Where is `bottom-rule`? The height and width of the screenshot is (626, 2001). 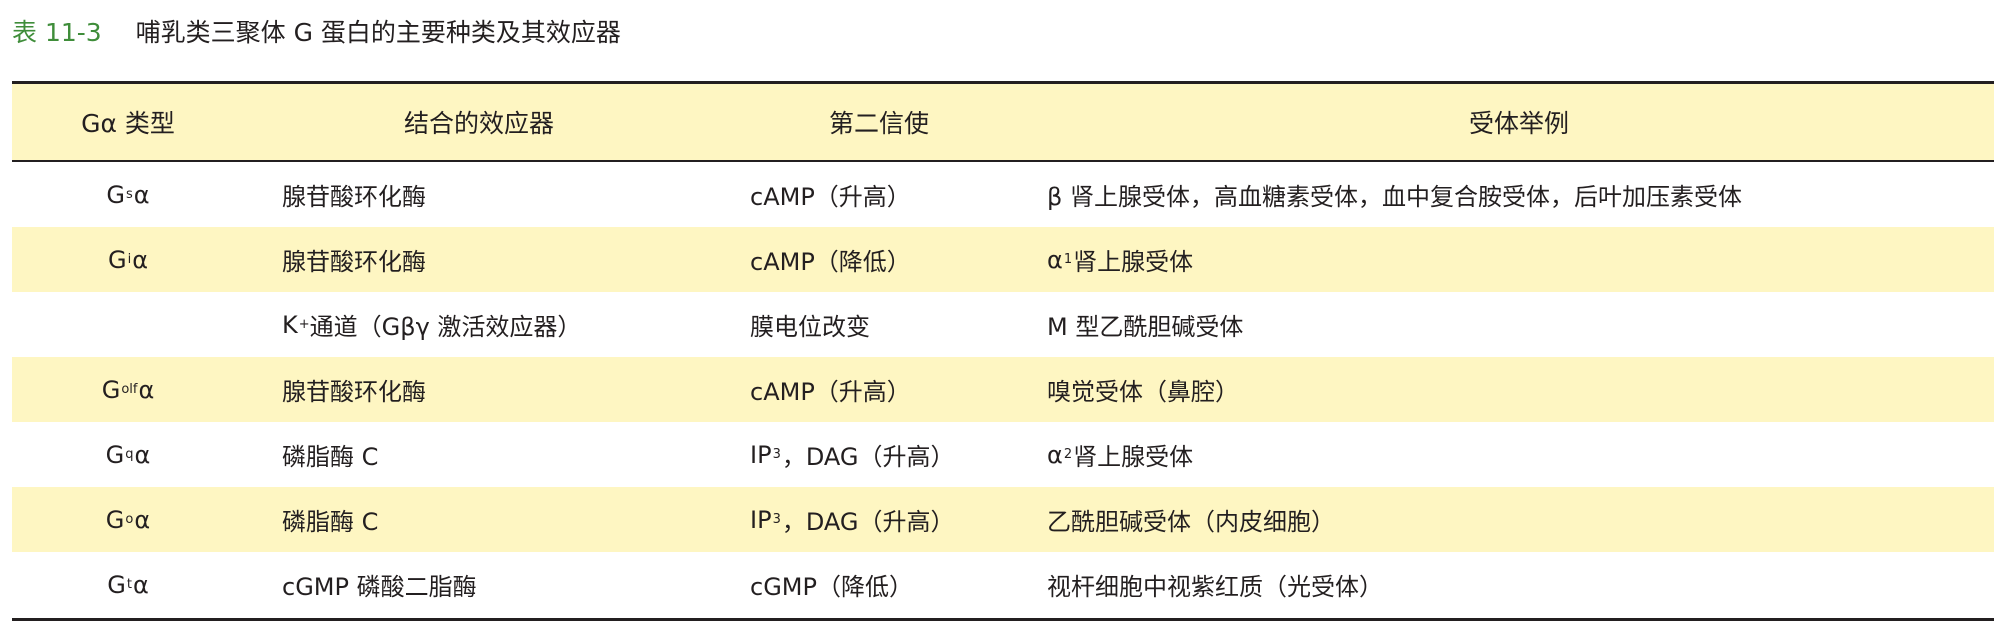 bottom-rule is located at coordinates (1003, 619).